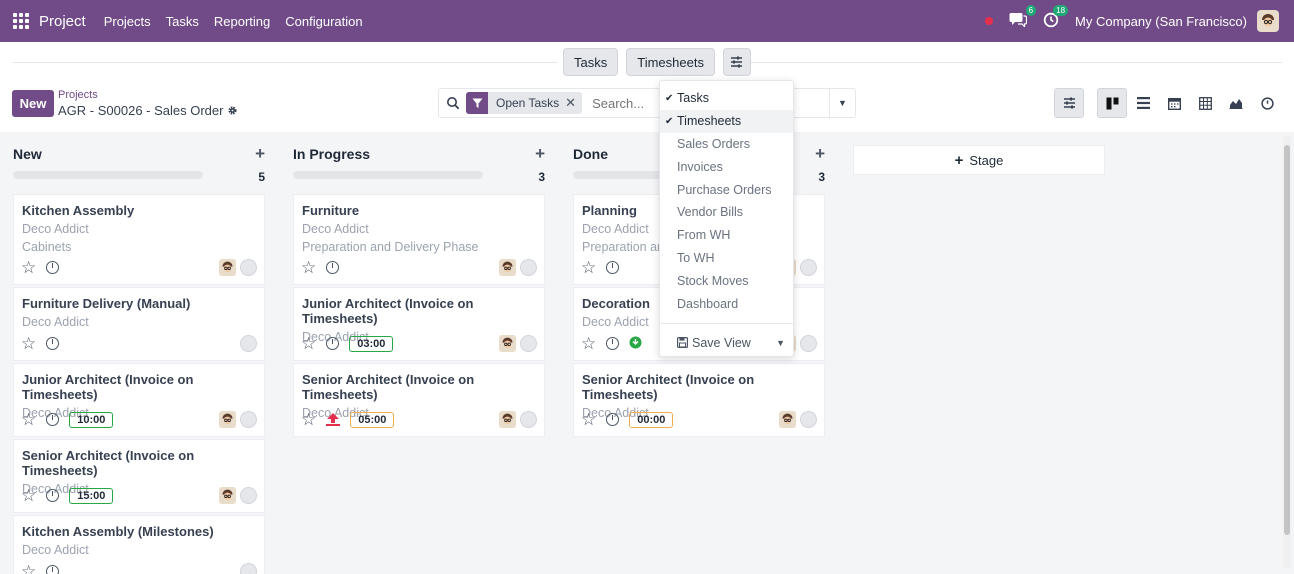 This screenshot has width=1294, height=574. I want to click on view-list-button, so click(1143, 103).